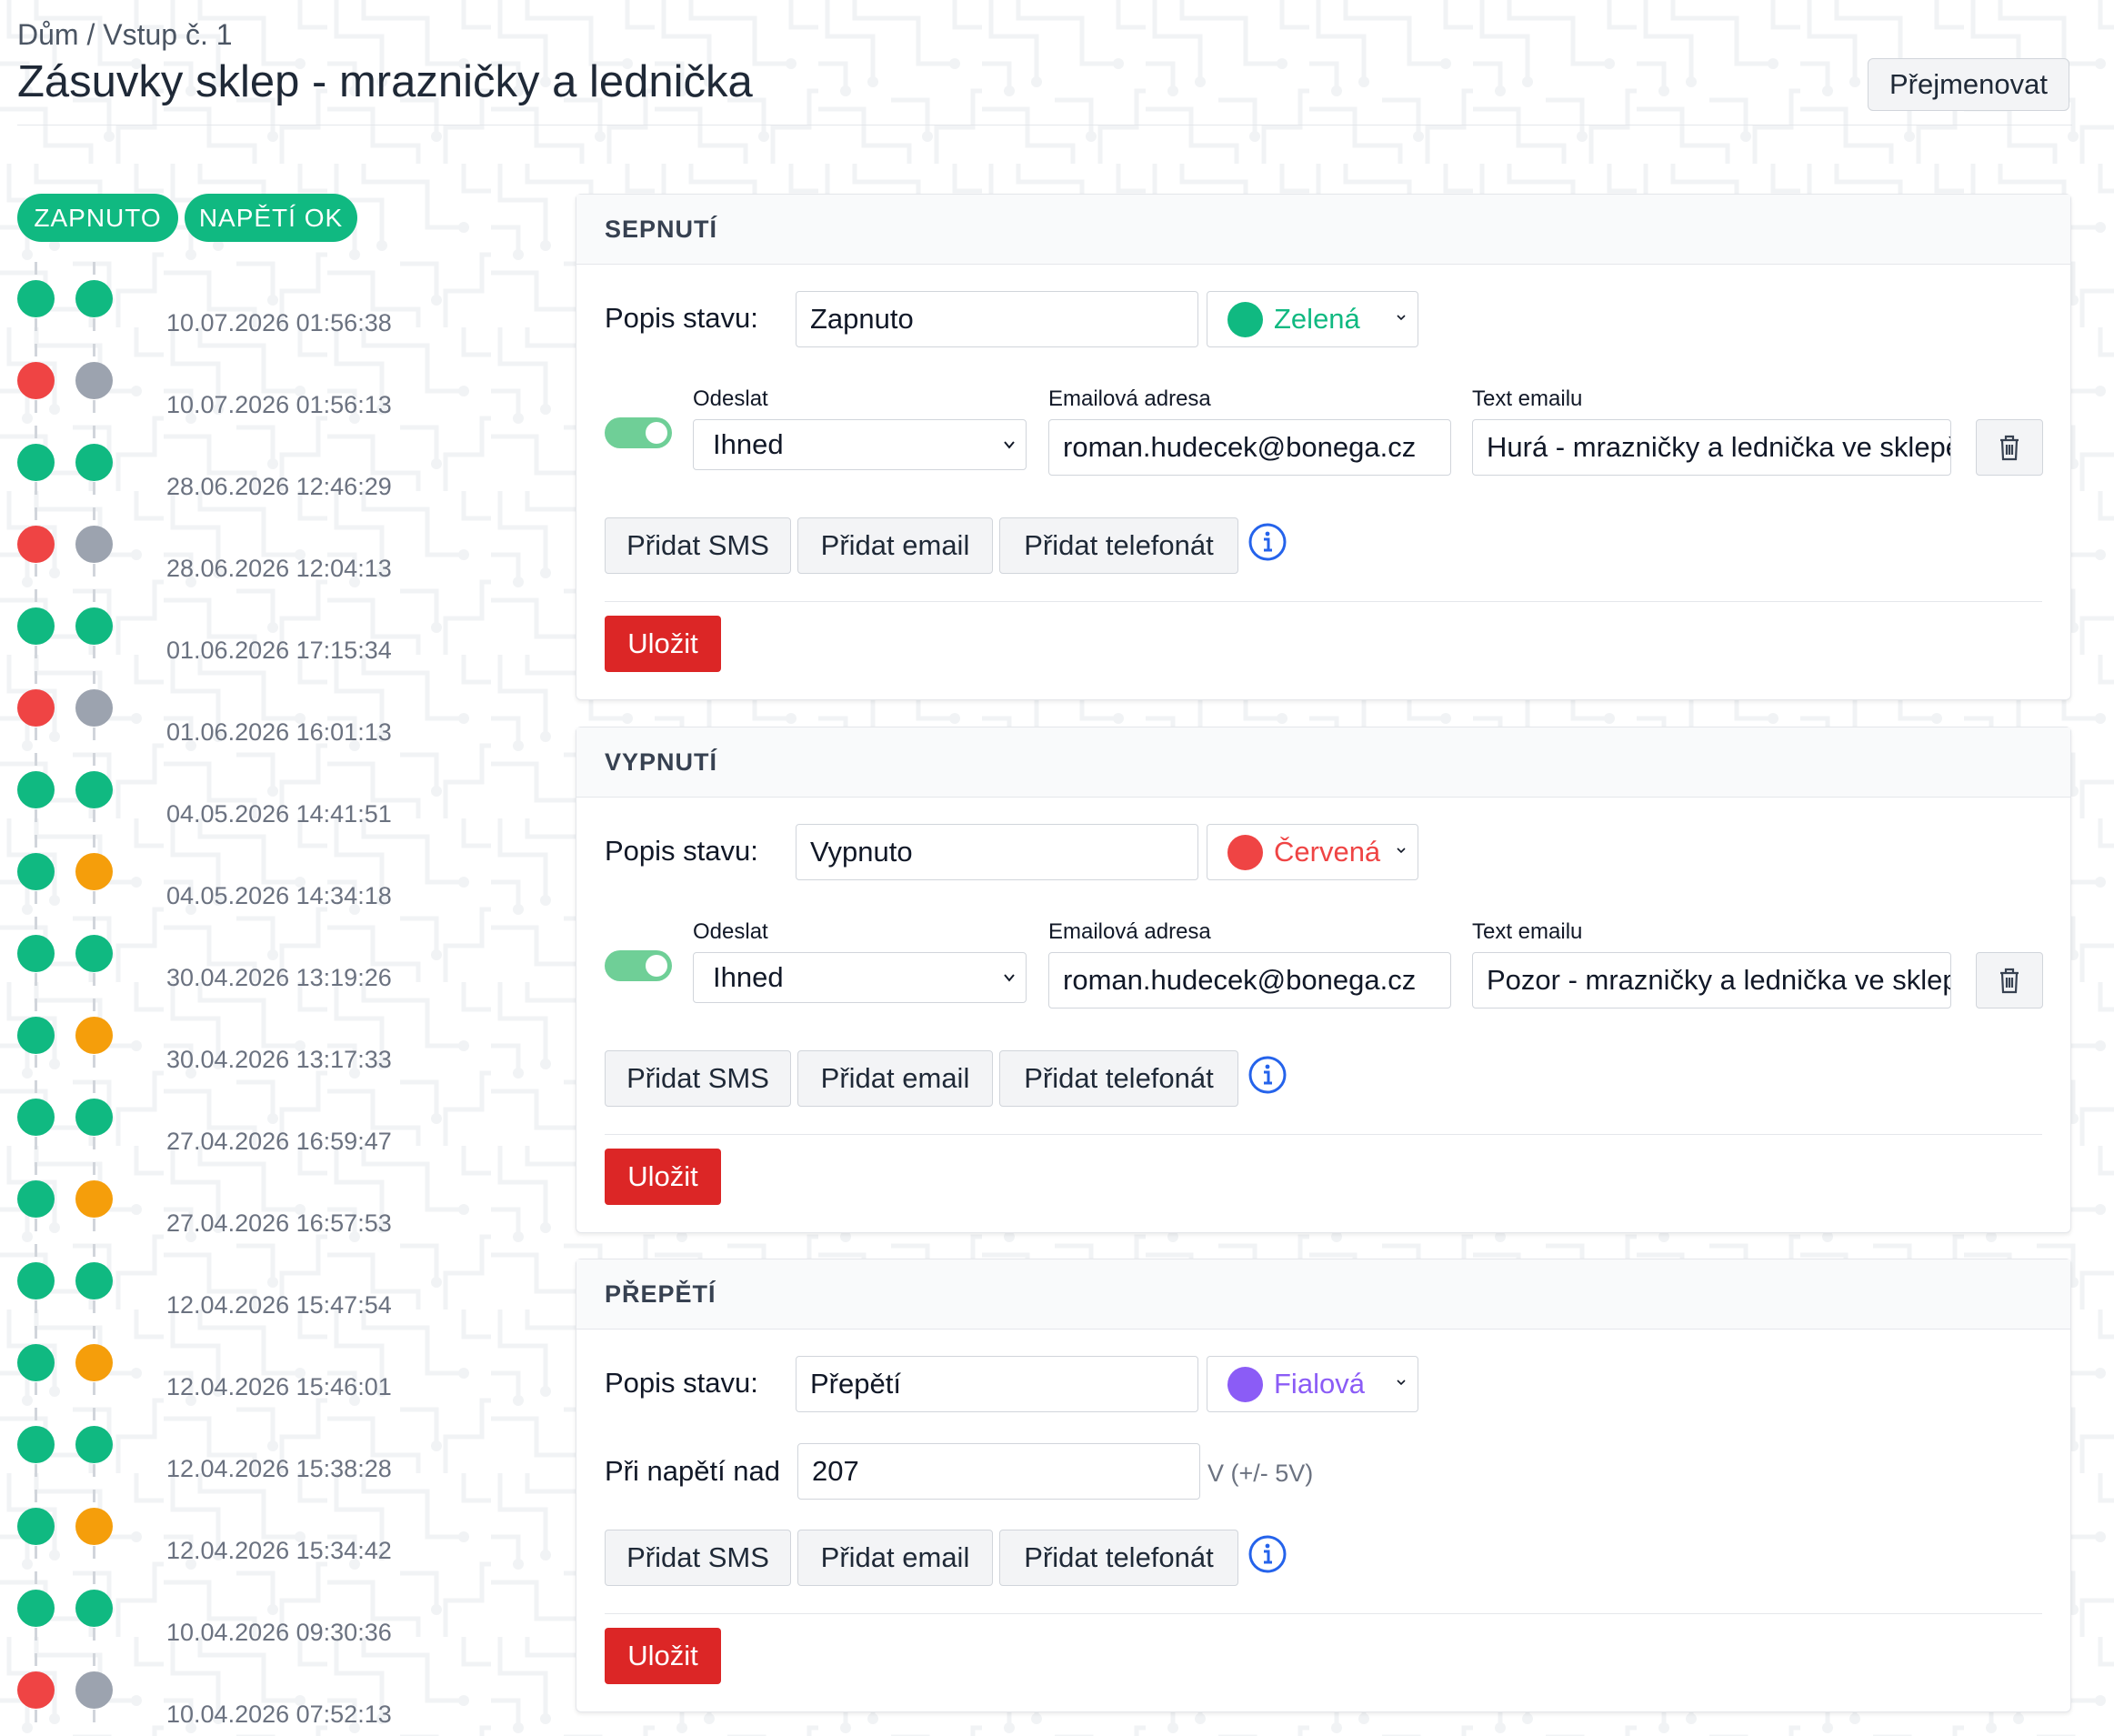 This screenshot has height=1736, width=2114. Describe the element at coordinates (271, 218) in the screenshot. I see `status-badge-voltage: NAPĚTÍ OK` at that location.